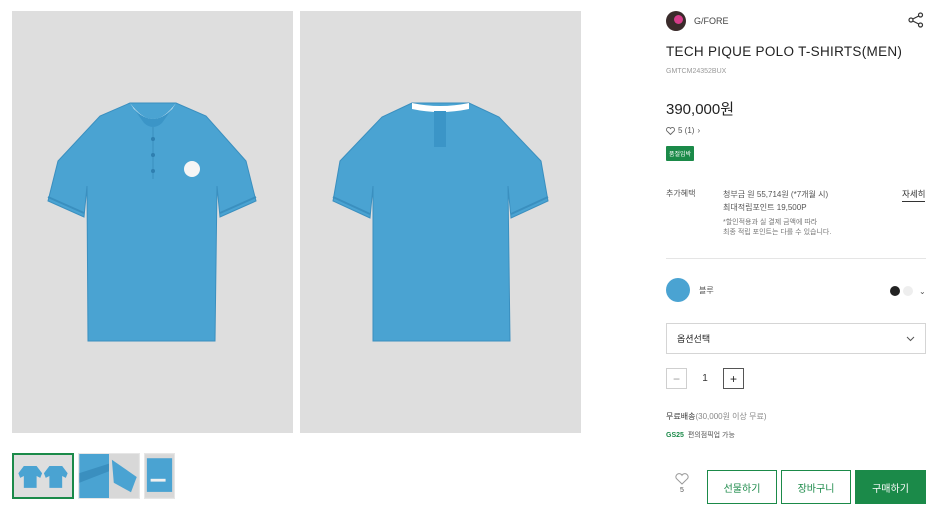 This screenshot has width=938, height=512. I want to click on section-divider, so click(796, 258).